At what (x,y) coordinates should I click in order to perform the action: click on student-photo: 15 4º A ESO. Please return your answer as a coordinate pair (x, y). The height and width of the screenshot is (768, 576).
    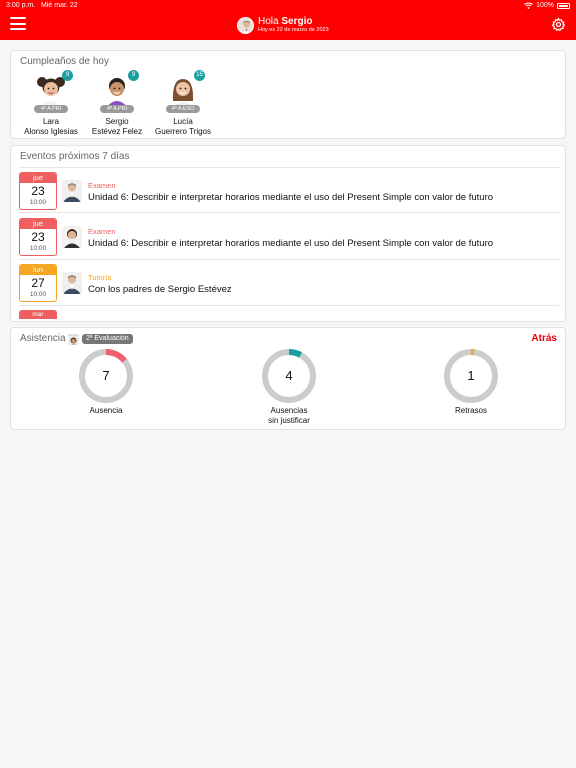
    Looking at the image, I should click on (184, 91).